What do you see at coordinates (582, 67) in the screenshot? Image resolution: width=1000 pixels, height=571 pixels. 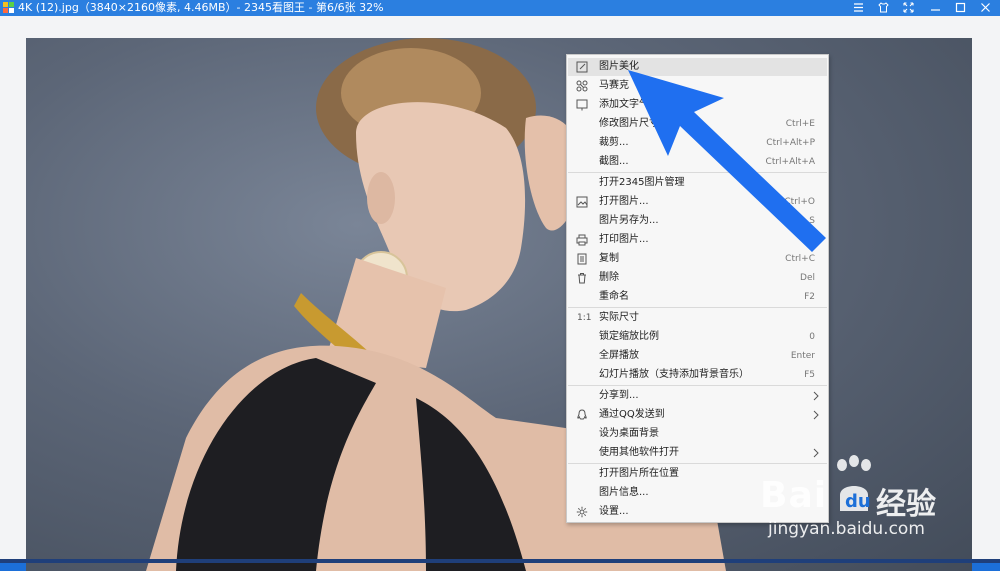 I see `edit-icon` at bounding box center [582, 67].